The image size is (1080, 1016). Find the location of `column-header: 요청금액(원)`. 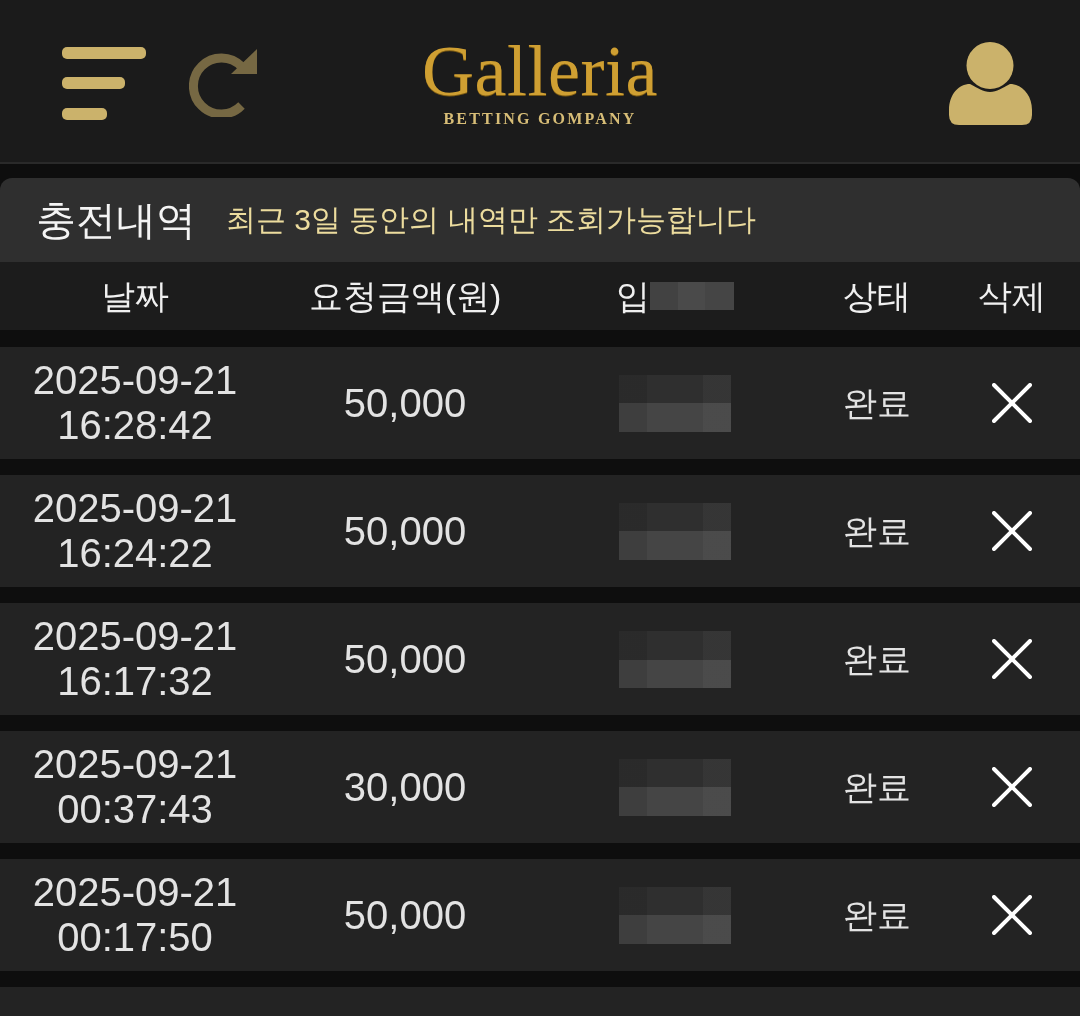

column-header: 요청금액(원) is located at coordinates (405, 296).